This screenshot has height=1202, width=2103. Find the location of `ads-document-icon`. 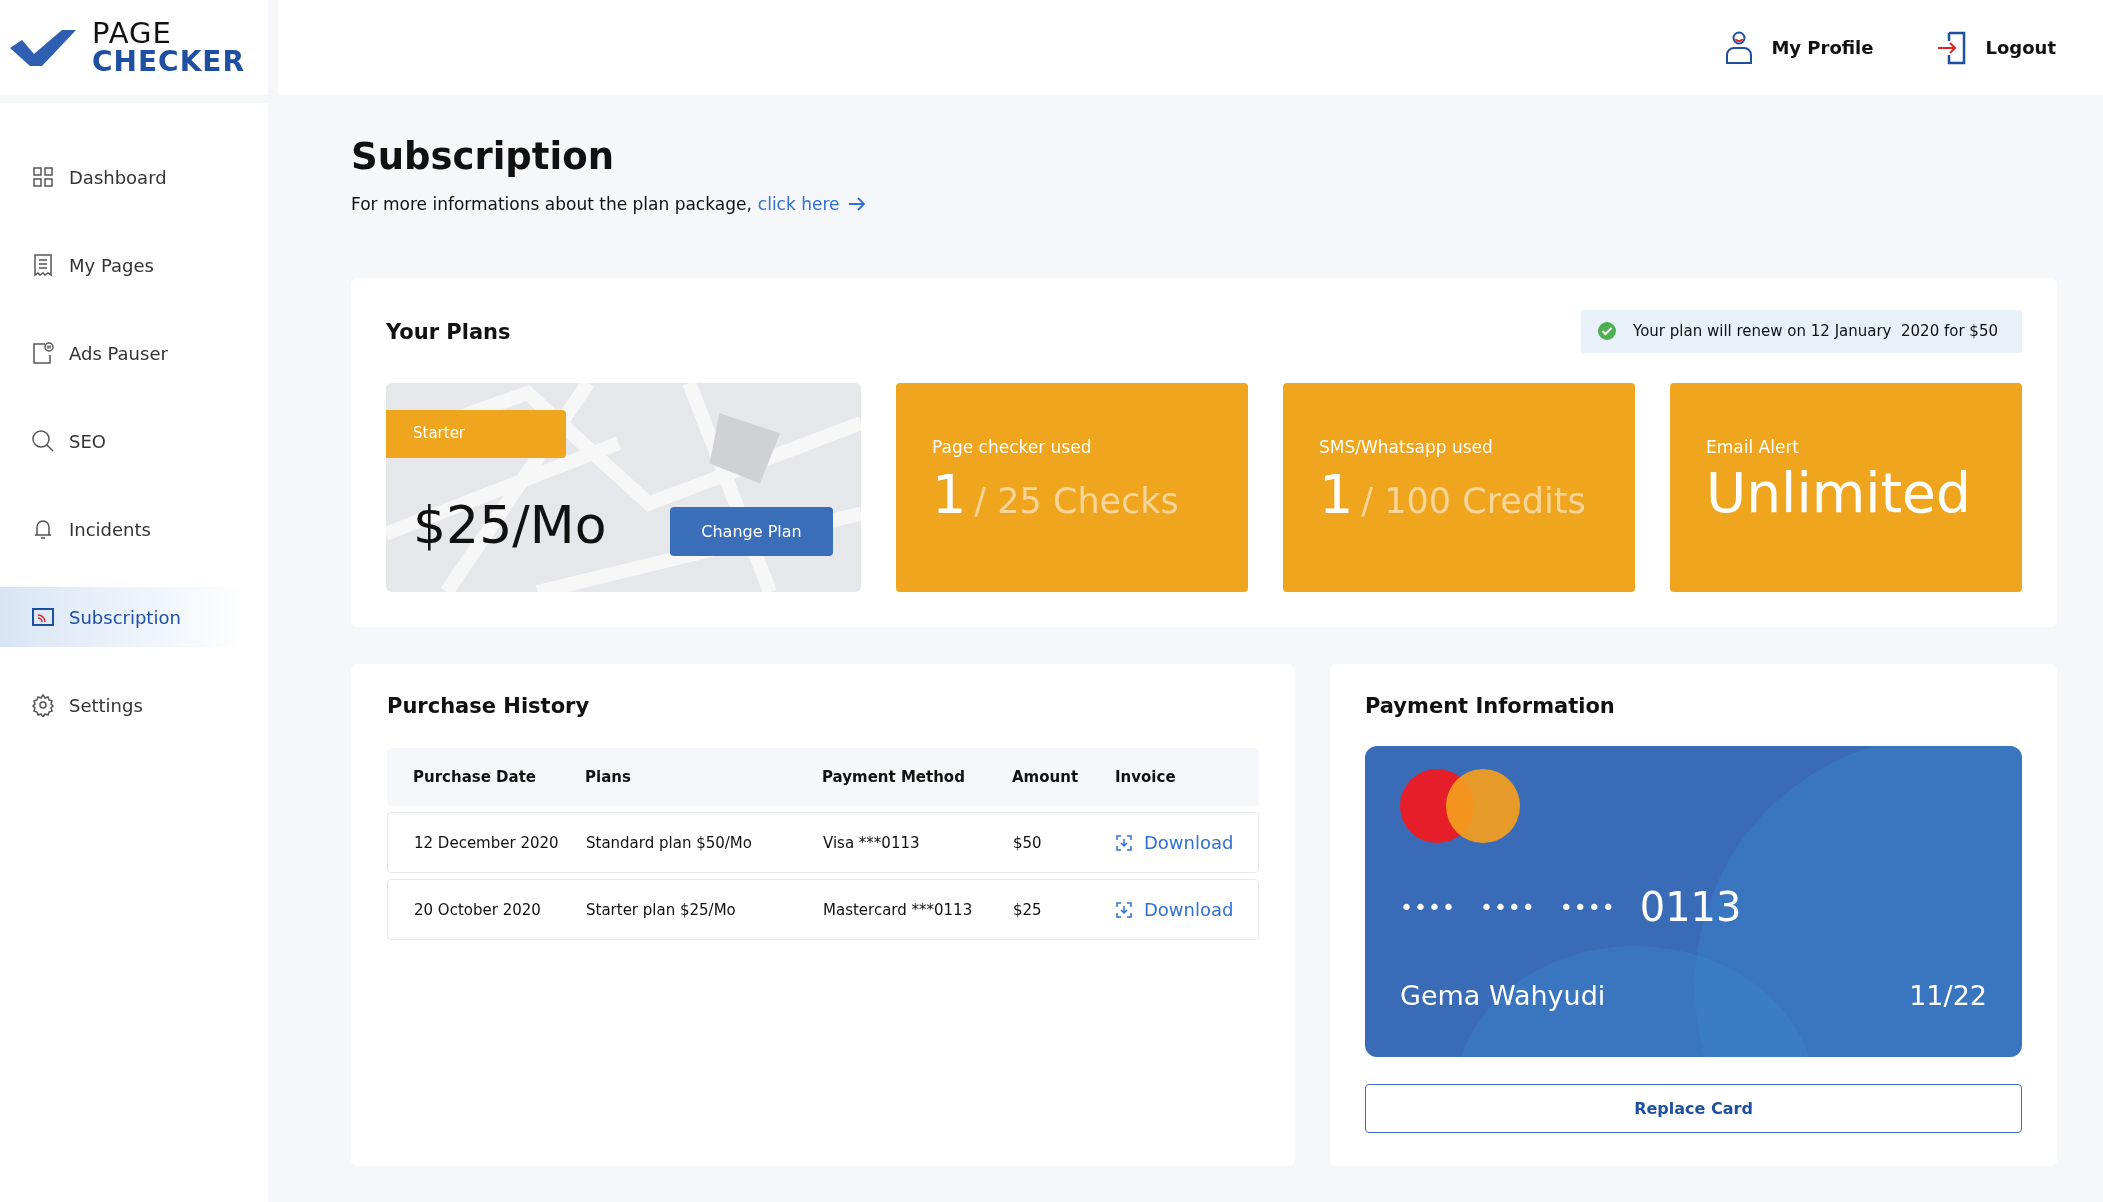

ads-document-icon is located at coordinates (43, 353).